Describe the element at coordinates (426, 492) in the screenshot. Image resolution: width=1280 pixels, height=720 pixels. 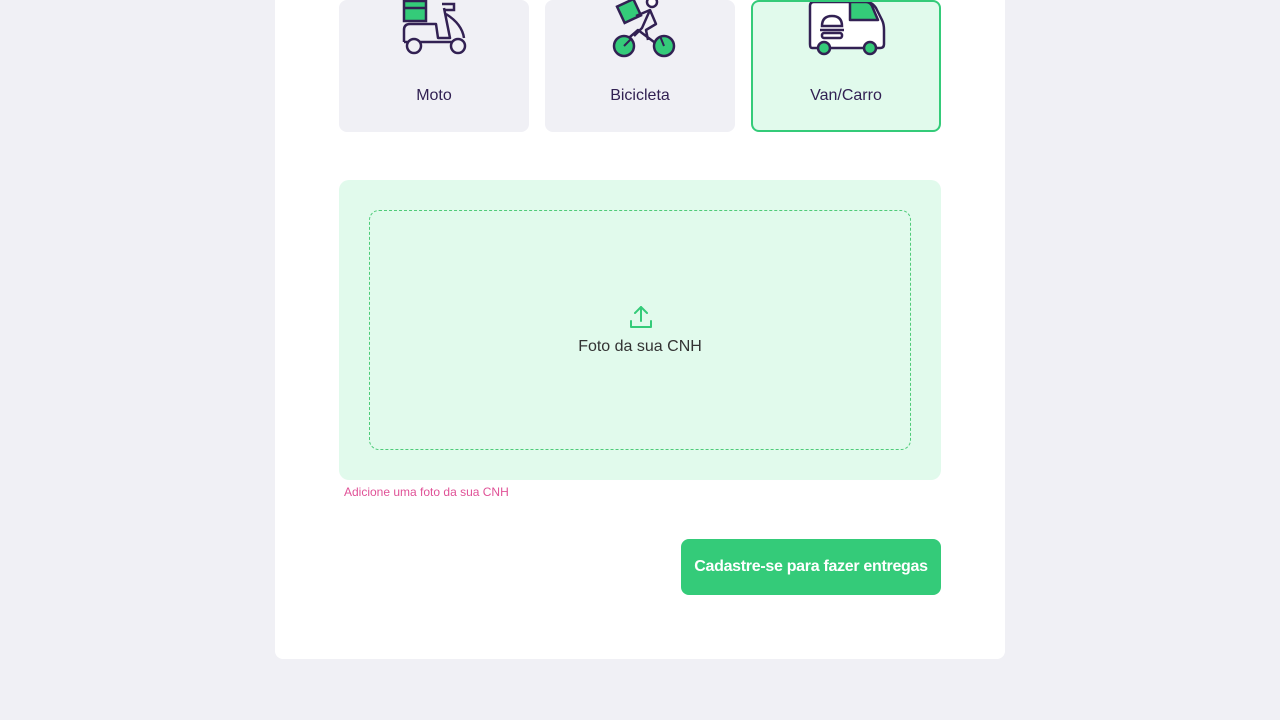
I see `upload-error-message: Adicione uma foto da sua CNH` at that location.